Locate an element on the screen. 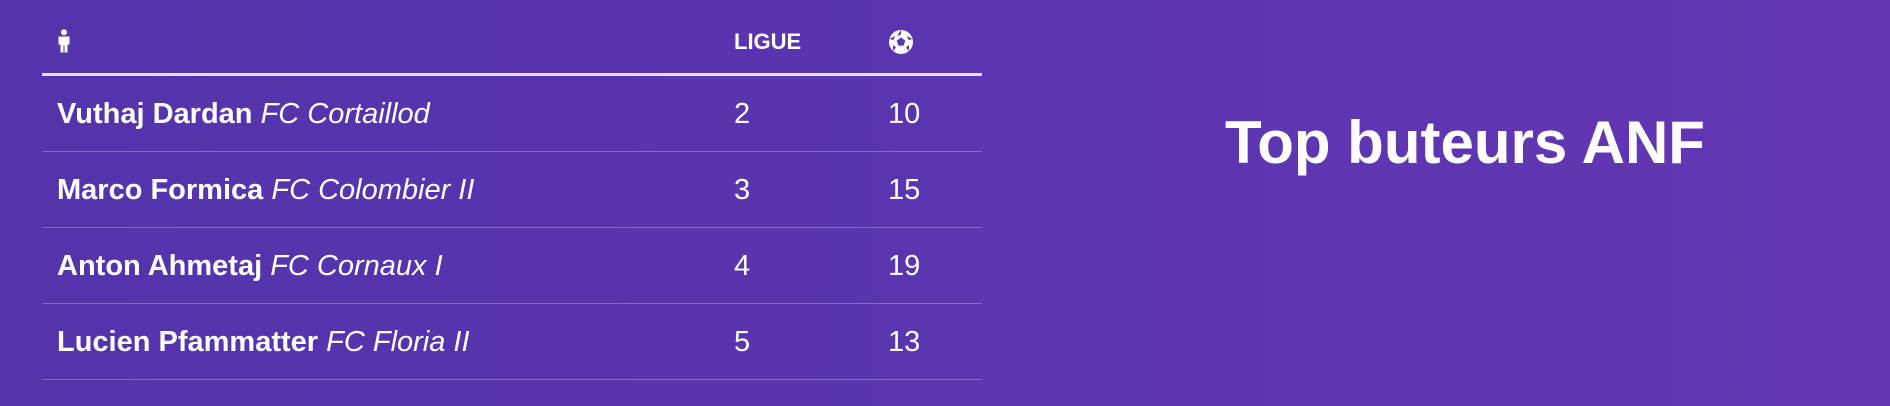  goals-cell: 15 is located at coordinates (904, 190).